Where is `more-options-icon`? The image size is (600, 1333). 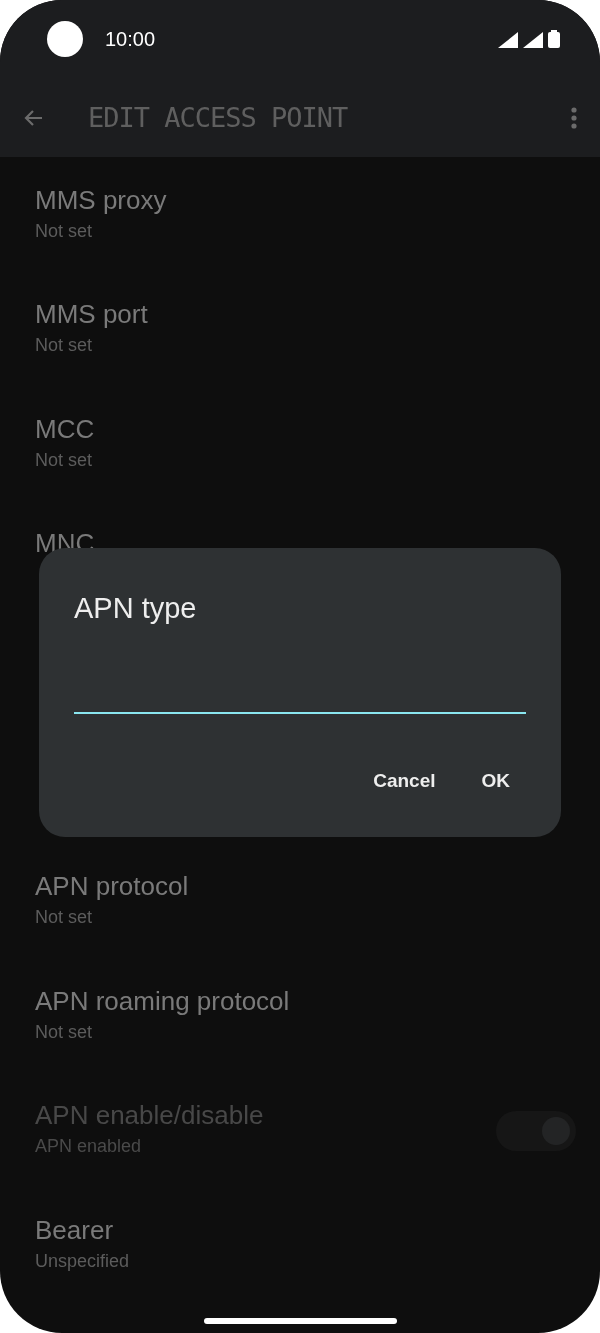 more-options-icon is located at coordinates (574, 117).